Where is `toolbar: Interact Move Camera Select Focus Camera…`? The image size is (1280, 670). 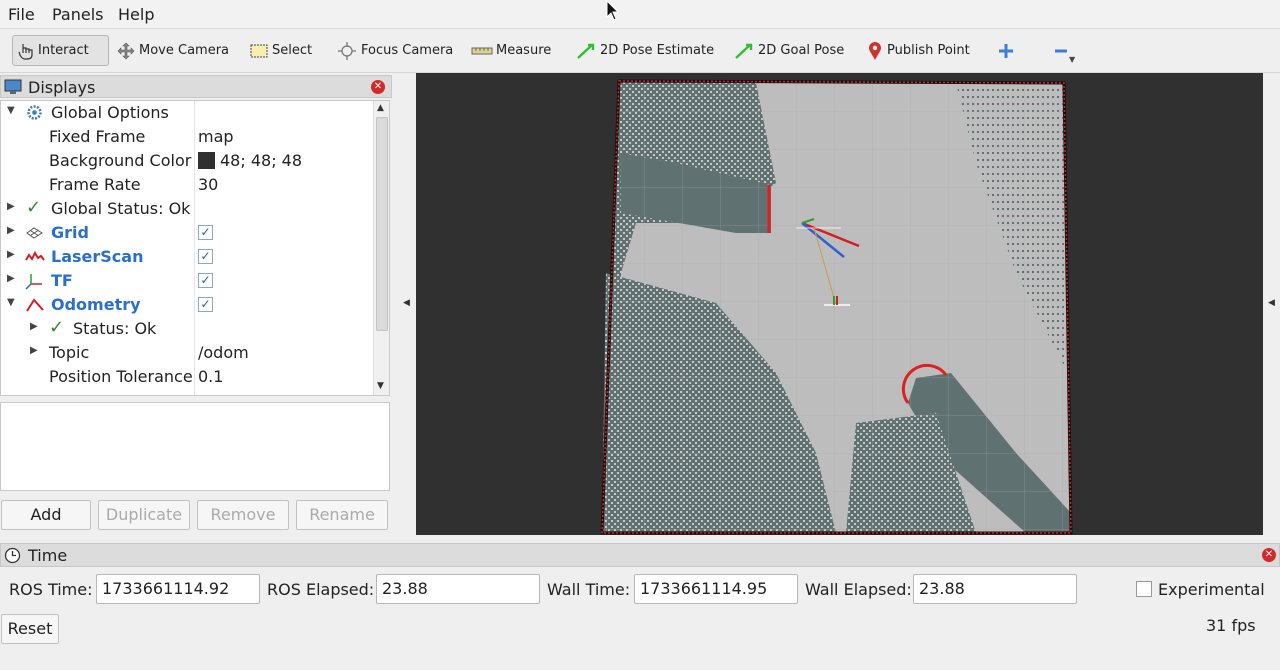
toolbar: Interact Move Camera Select Focus Camera… is located at coordinates (640, 51).